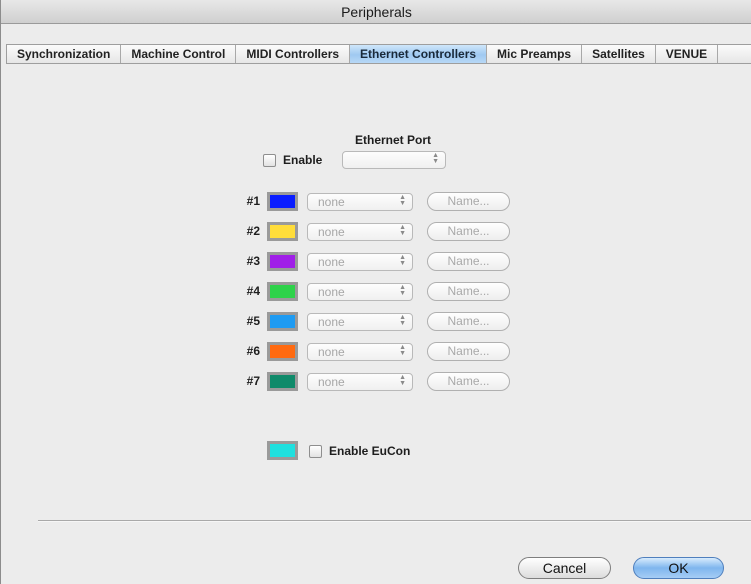 The height and width of the screenshot is (584, 751). Describe the element at coordinates (376, 12) in the screenshot. I see `window-title: Peripherals` at that location.